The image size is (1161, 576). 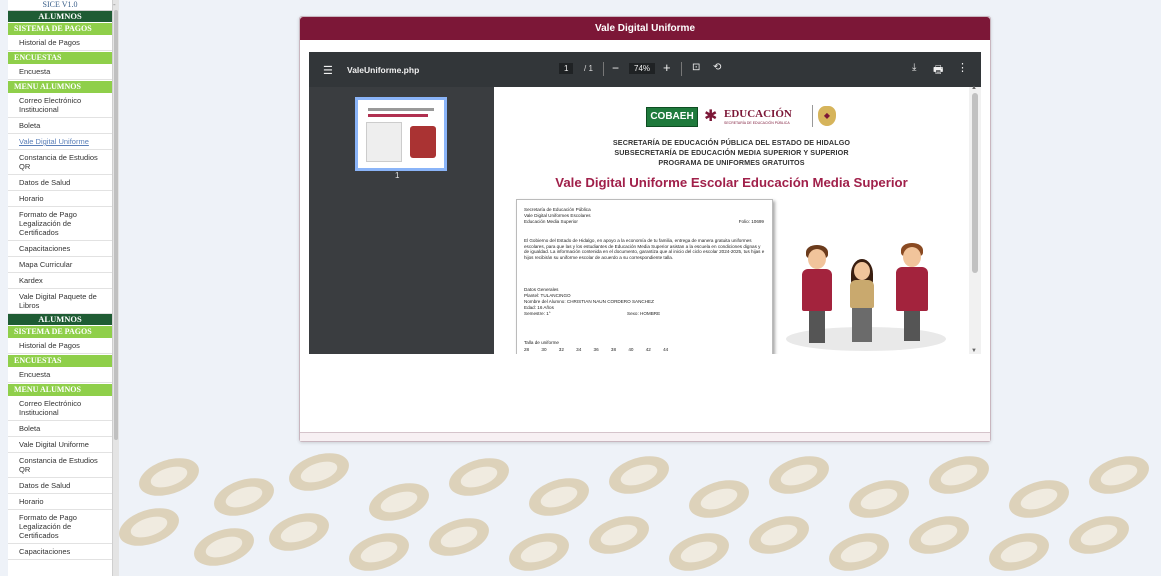 What do you see at coordinates (60, 57) in the screenshot?
I see `sidebar-section-encuestas: ENCUESTAS` at bounding box center [60, 57].